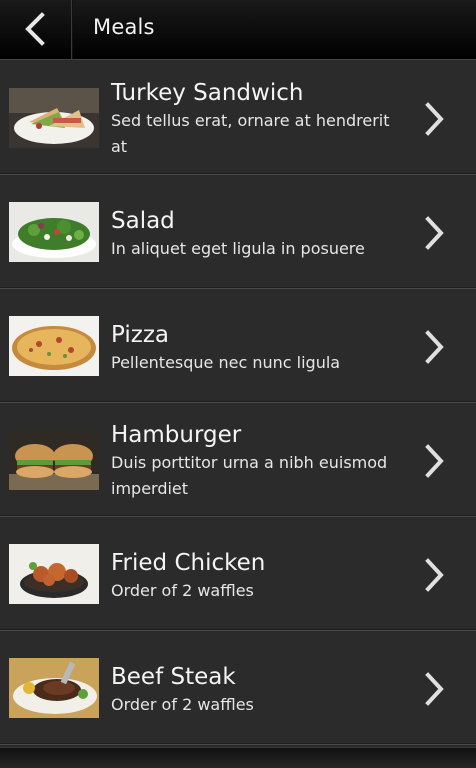  Describe the element at coordinates (238, 248) in the screenshot. I see `meal-description: In aliquet eget ligula in posuere` at that location.